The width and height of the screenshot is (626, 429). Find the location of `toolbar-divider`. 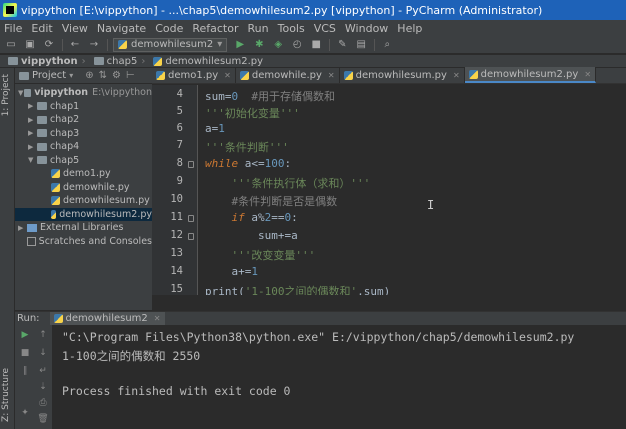

toolbar-divider is located at coordinates (107, 44).